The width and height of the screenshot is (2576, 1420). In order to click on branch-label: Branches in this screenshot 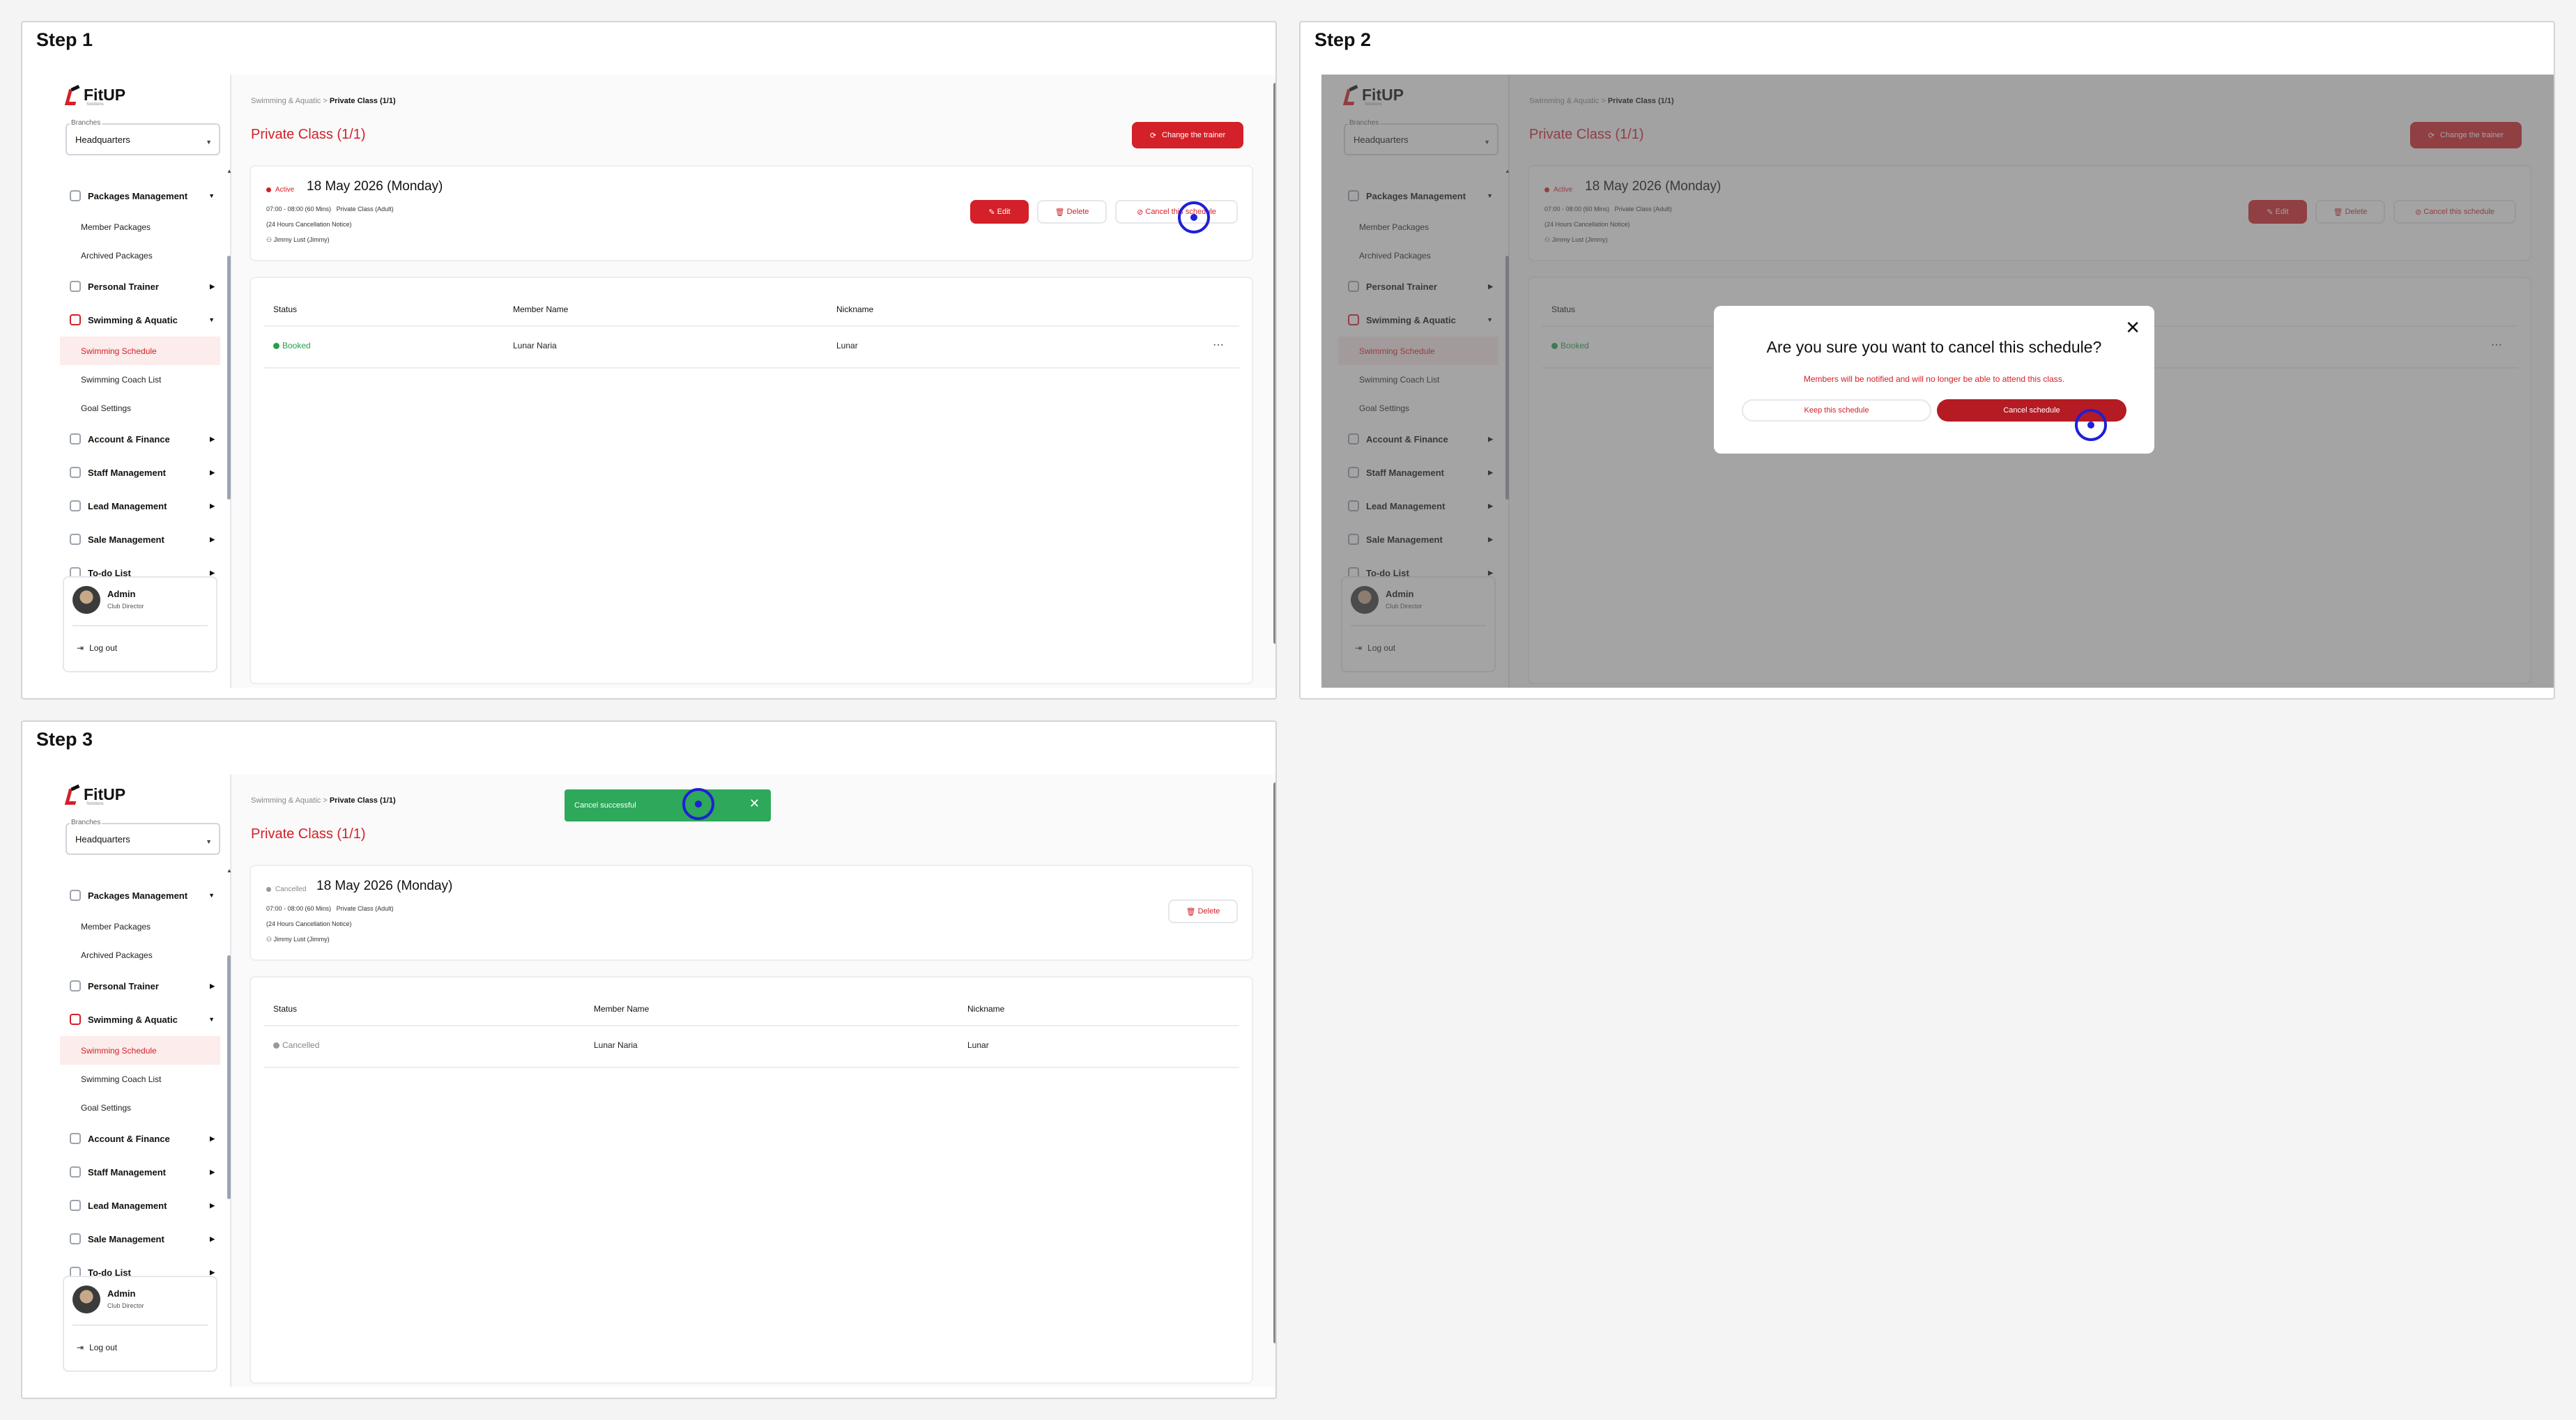, I will do `click(86, 822)`.